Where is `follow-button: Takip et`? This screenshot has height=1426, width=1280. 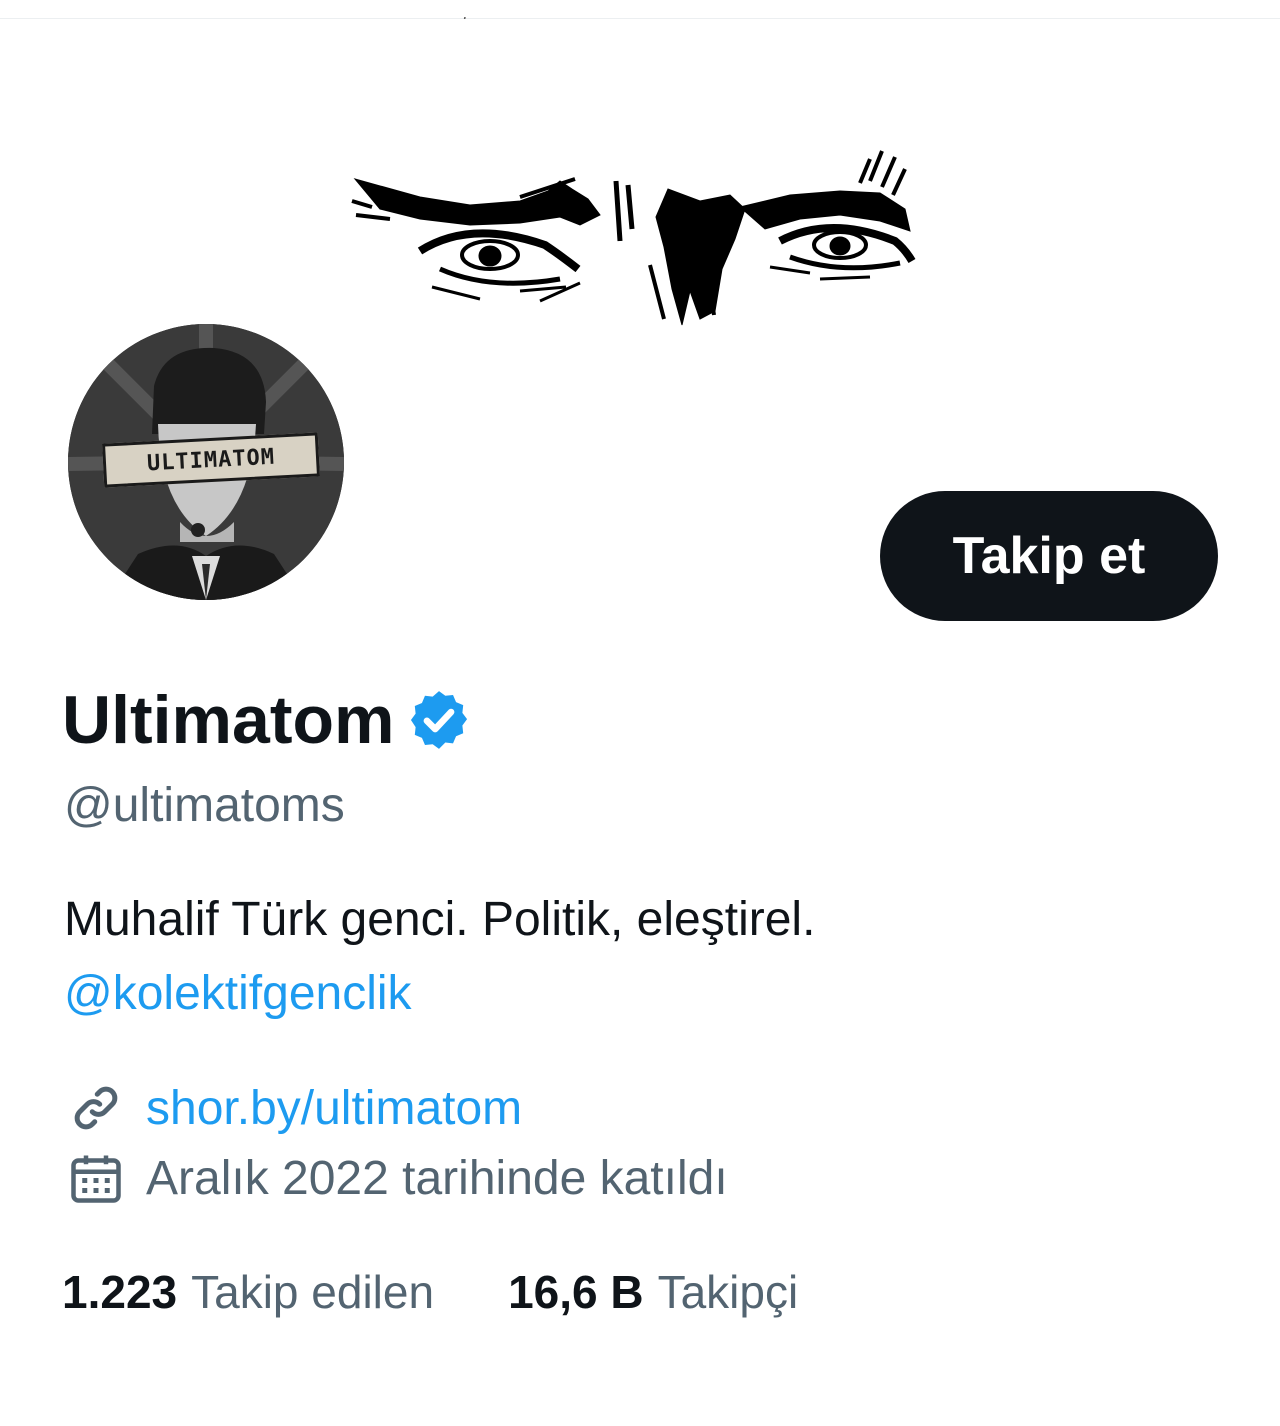 follow-button: Takip et is located at coordinates (1049, 556).